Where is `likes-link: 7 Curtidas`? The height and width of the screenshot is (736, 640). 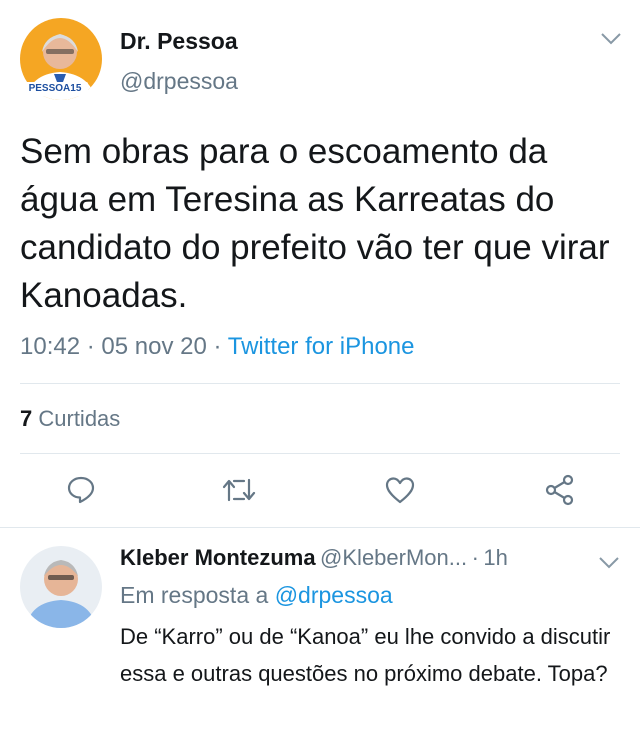
likes-link: 7 Curtidas is located at coordinates (70, 419).